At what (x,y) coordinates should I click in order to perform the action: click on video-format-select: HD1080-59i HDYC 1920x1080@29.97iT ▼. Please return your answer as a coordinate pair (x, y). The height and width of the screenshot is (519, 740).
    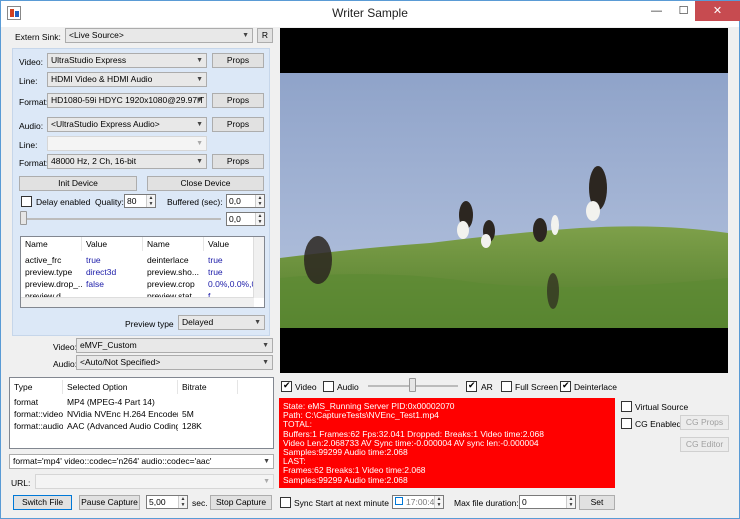
    Looking at the image, I should click on (127, 100).